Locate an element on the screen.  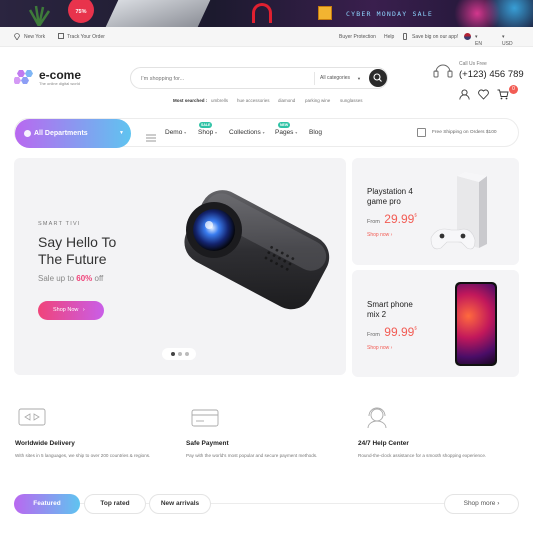
feature-title: 24/7 Help Center is located at coordinates (383, 443).